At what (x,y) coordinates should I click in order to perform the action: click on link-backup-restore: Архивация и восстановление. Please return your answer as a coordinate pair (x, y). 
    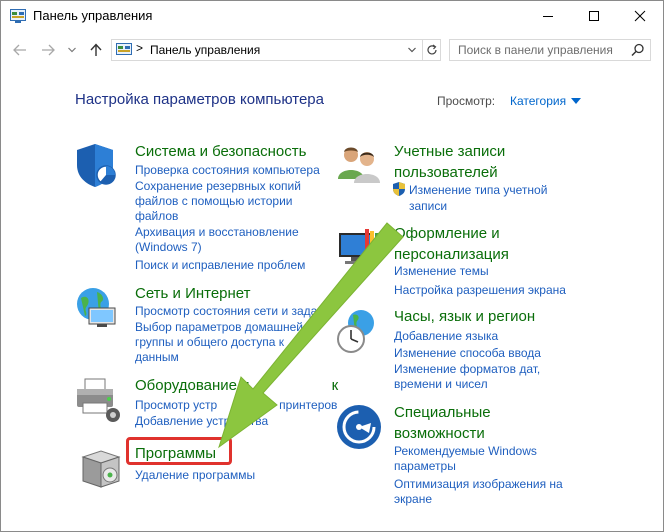
    Looking at the image, I should click on (217, 232).